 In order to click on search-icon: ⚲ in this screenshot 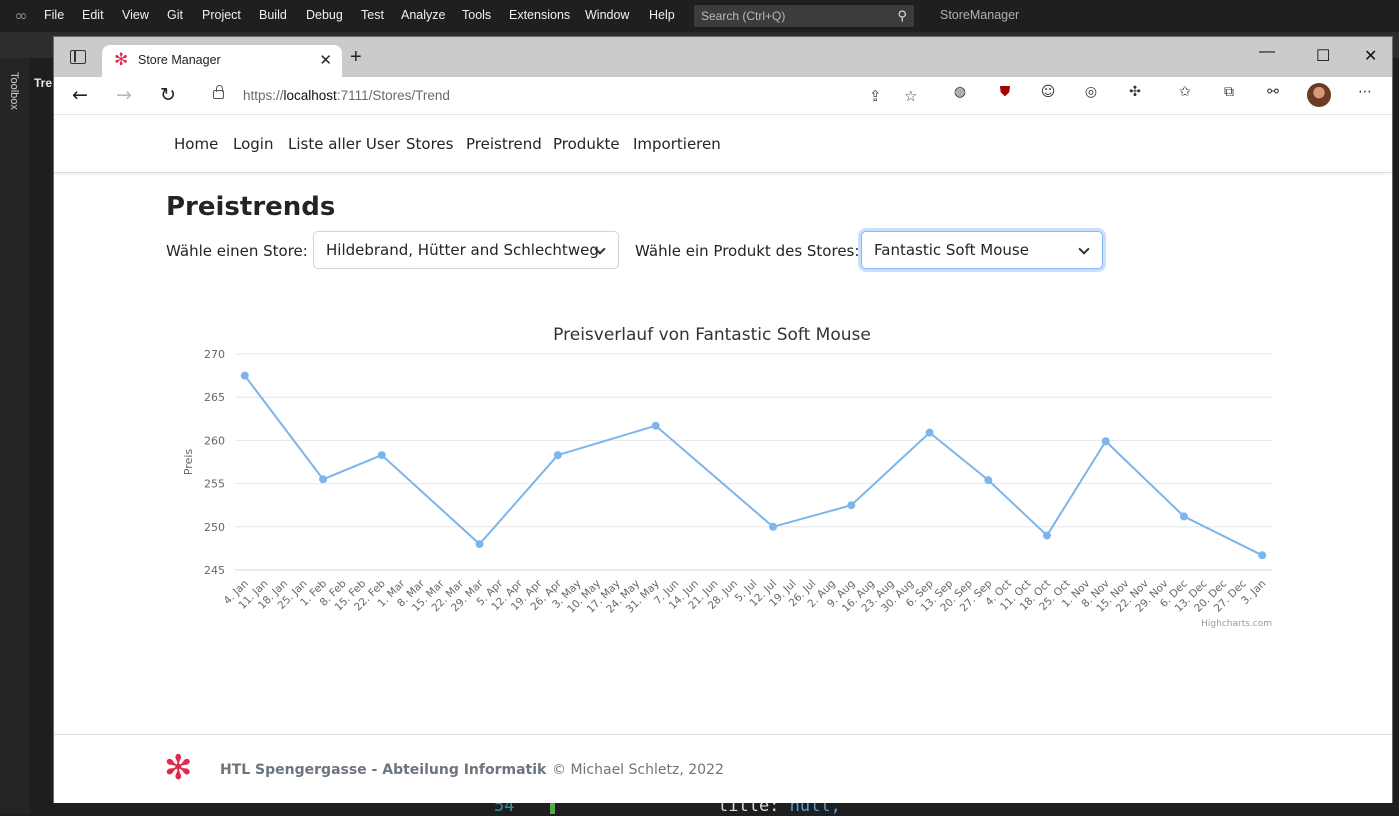, I will do `click(902, 15)`.